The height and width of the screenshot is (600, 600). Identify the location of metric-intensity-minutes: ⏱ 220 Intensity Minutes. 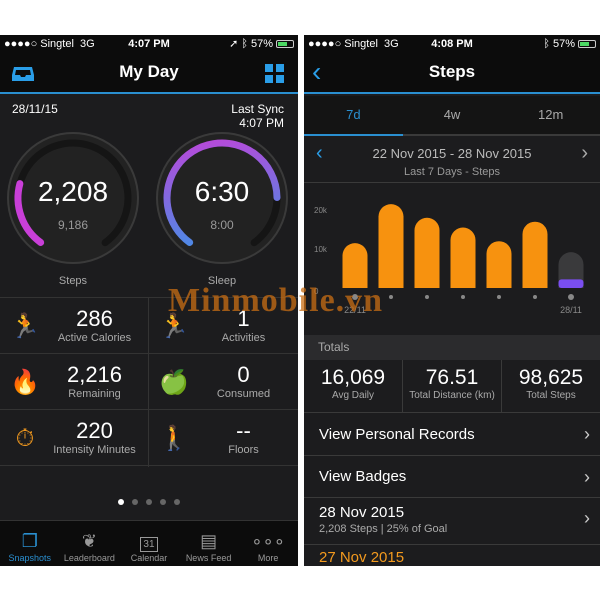
(74, 438).